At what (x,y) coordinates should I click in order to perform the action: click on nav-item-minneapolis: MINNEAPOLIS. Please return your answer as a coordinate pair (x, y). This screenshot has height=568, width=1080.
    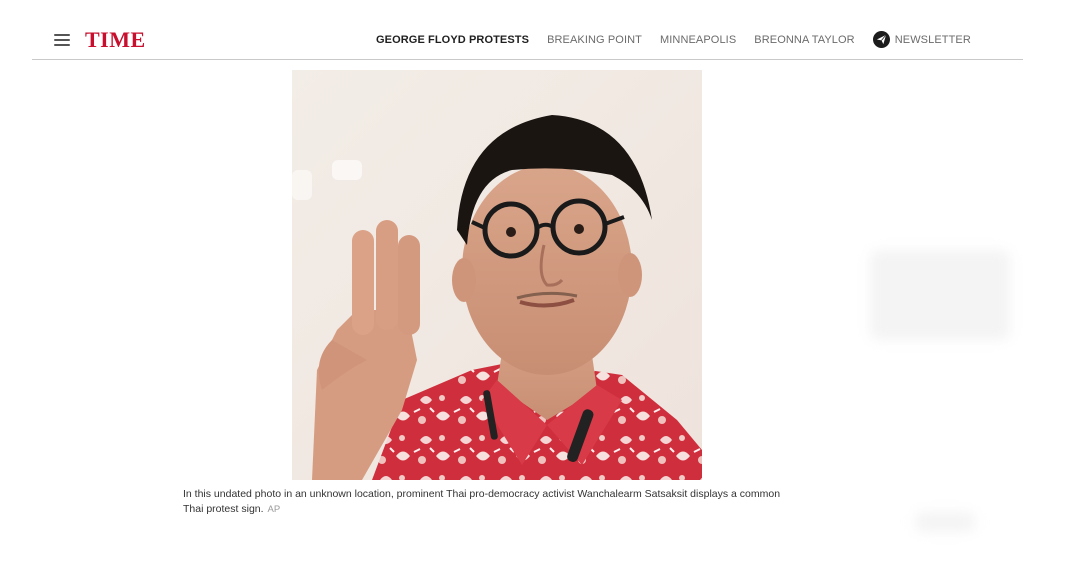
    Looking at the image, I should click on (698, 40).